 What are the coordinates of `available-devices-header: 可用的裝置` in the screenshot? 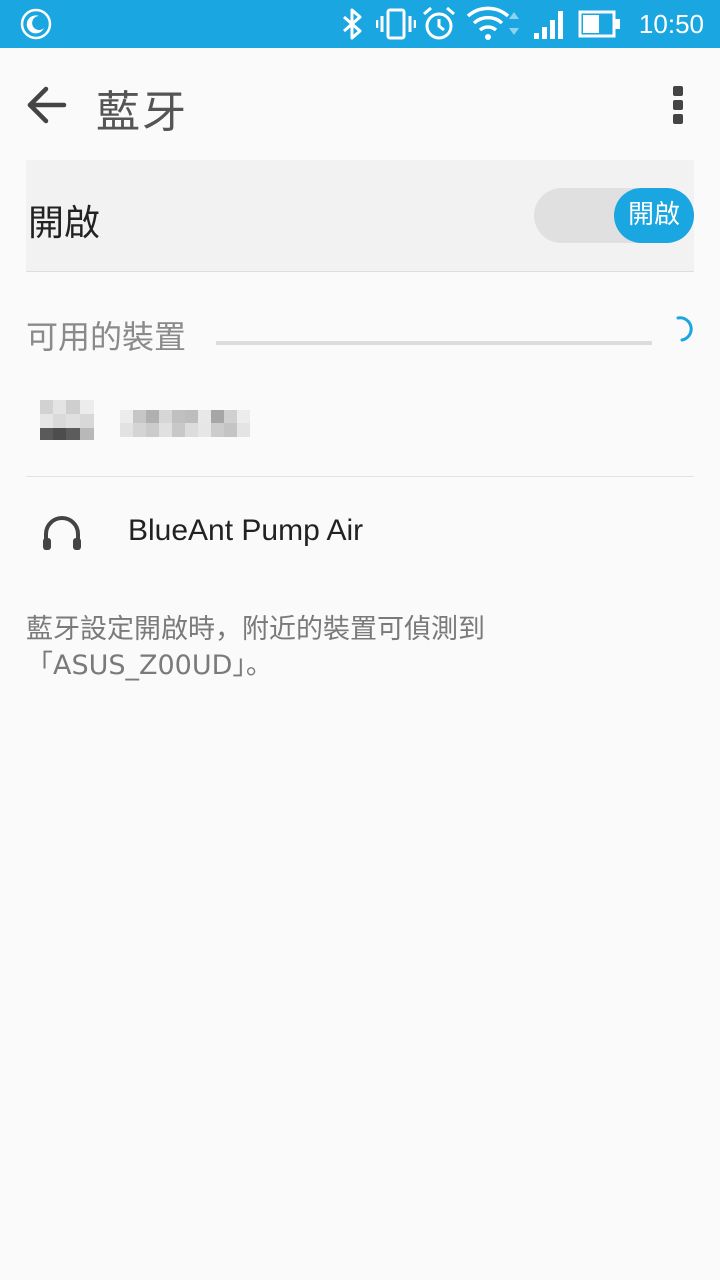 It's located at (106, 337).